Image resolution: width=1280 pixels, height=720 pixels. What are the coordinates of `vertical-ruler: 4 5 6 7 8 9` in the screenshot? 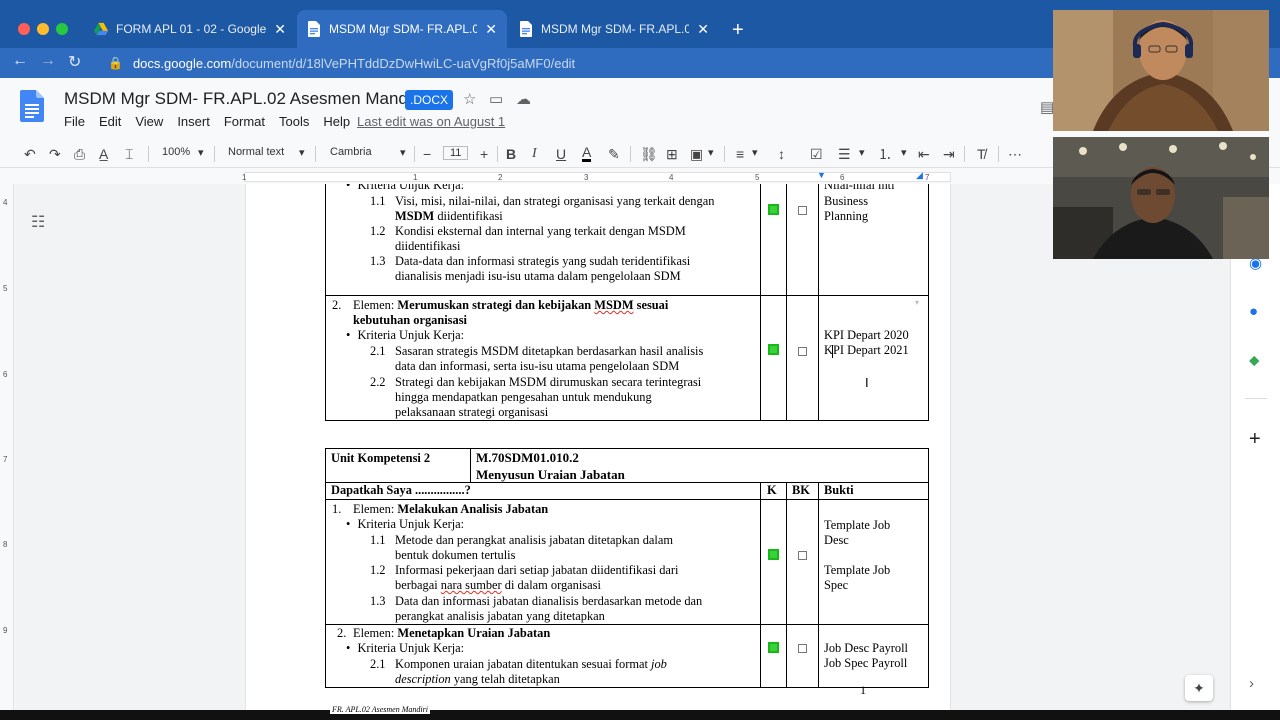 It's located at (7, 452).